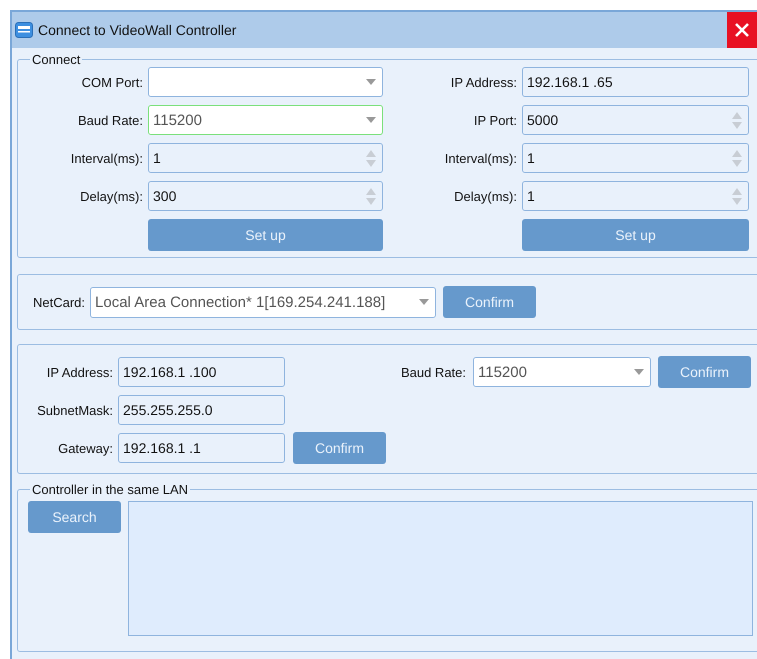 The height and width of the screenshot is (659, 757). Describe the element at coordinates (265, 196) in the screenshot. I see `spinner-field: 300` at that location.